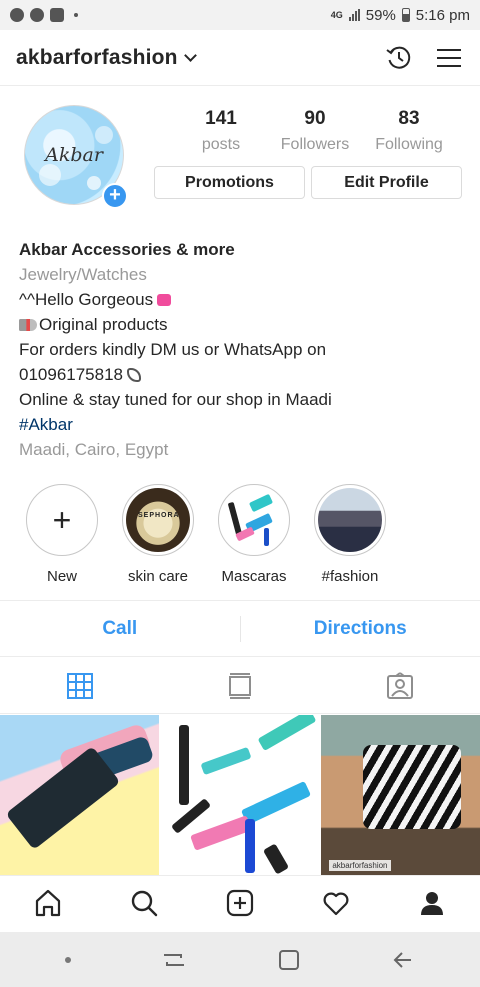  Describe the element at coordinates (244, 324) in the screenshot. I see `bio-line: Original products` at that location.